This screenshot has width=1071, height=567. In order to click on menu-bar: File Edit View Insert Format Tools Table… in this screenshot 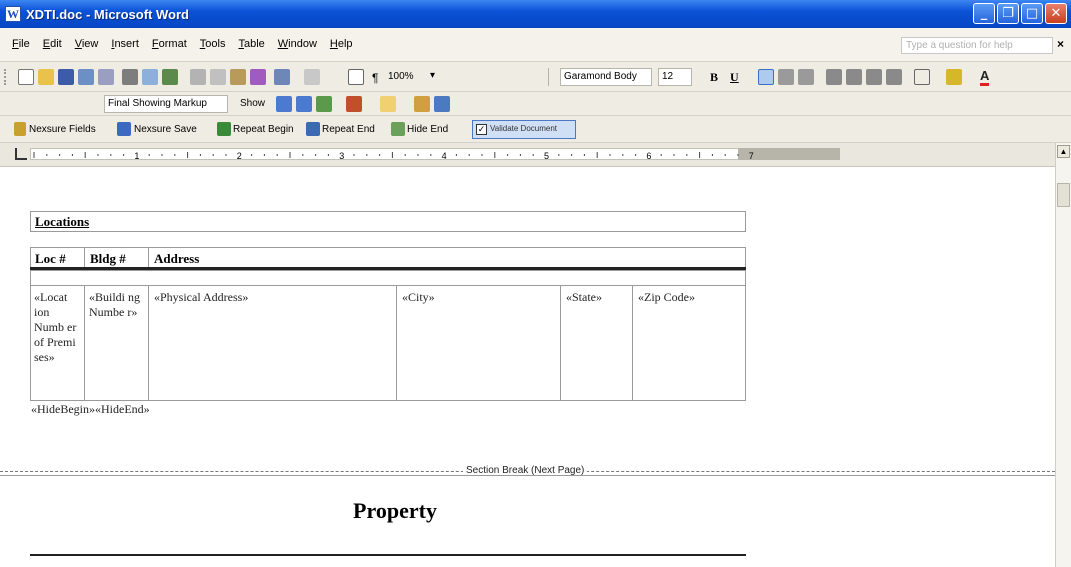, I will do `click(535, 45)`.